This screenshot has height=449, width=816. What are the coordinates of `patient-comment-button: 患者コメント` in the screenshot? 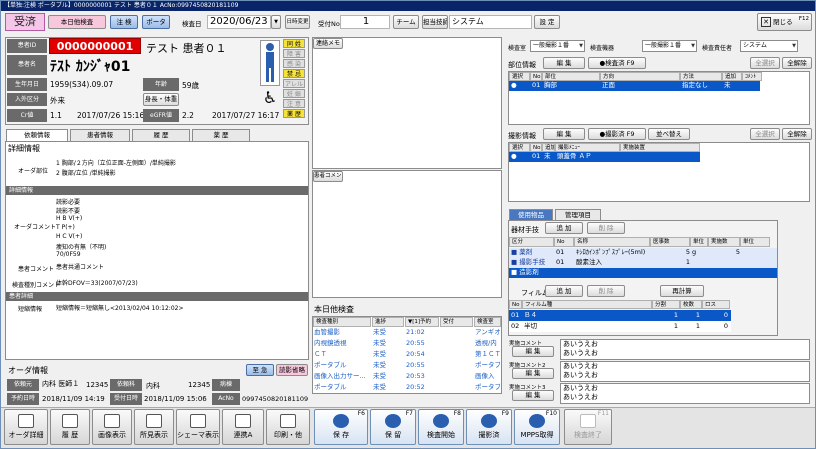 It's located at (328, 176).